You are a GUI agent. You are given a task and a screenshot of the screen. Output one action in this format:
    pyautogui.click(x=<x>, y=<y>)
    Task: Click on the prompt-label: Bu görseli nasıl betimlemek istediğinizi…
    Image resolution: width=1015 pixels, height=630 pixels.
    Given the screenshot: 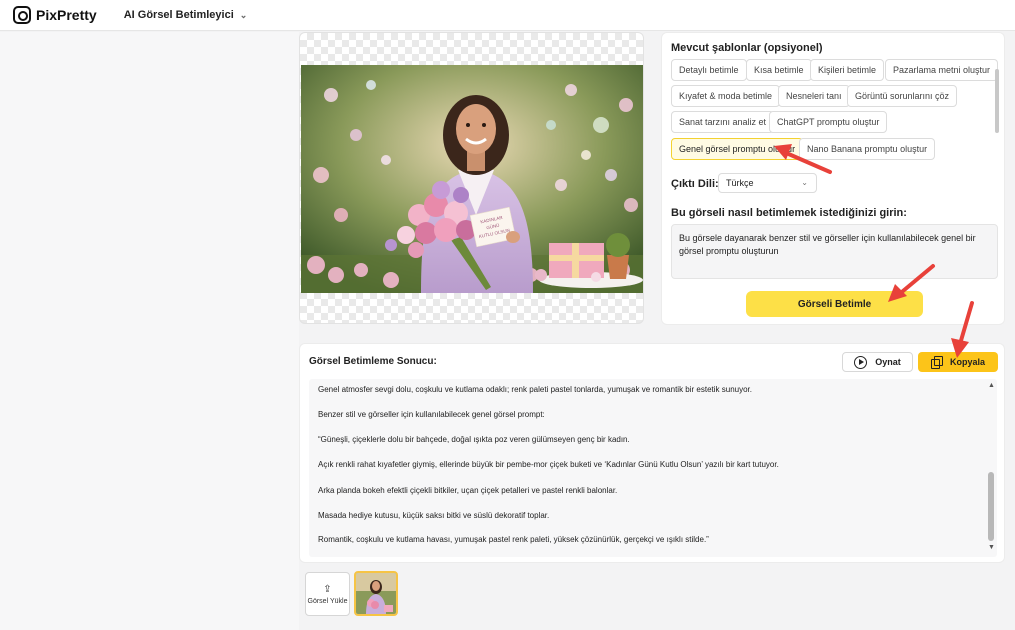 What is the action you would take?
    pyautogui.click(x=789, y=213)
    